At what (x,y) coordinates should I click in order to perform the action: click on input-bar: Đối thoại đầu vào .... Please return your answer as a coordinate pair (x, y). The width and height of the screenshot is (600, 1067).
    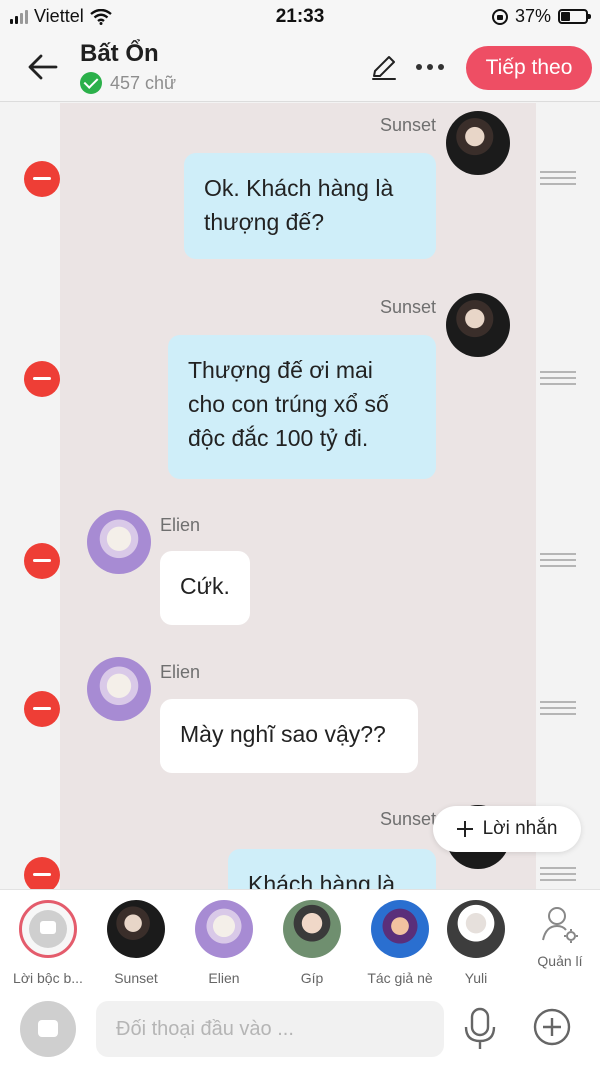
    Looking at the image, I should click on (300, 1030).